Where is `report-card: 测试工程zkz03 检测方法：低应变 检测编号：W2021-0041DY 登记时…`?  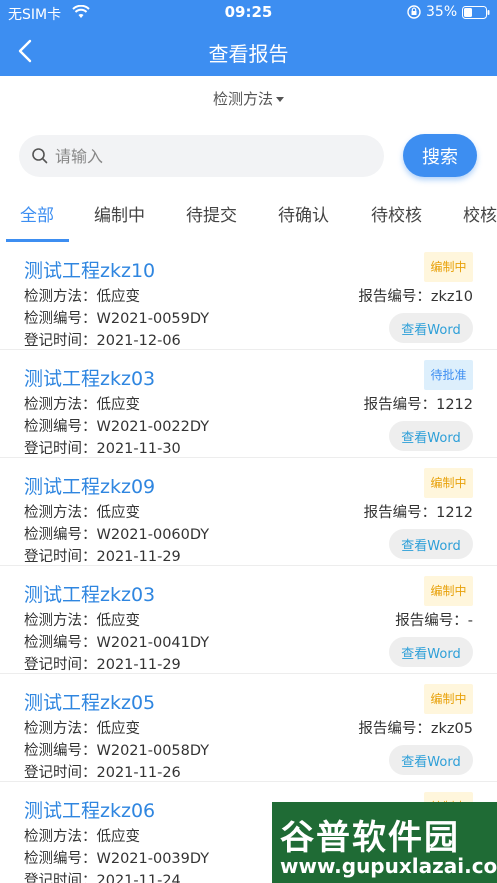 report-card: 测试工程zkz03 检测方法：低应变 检测编号：W2021-0041DY 登记时… is located at coordinates (248, 620).